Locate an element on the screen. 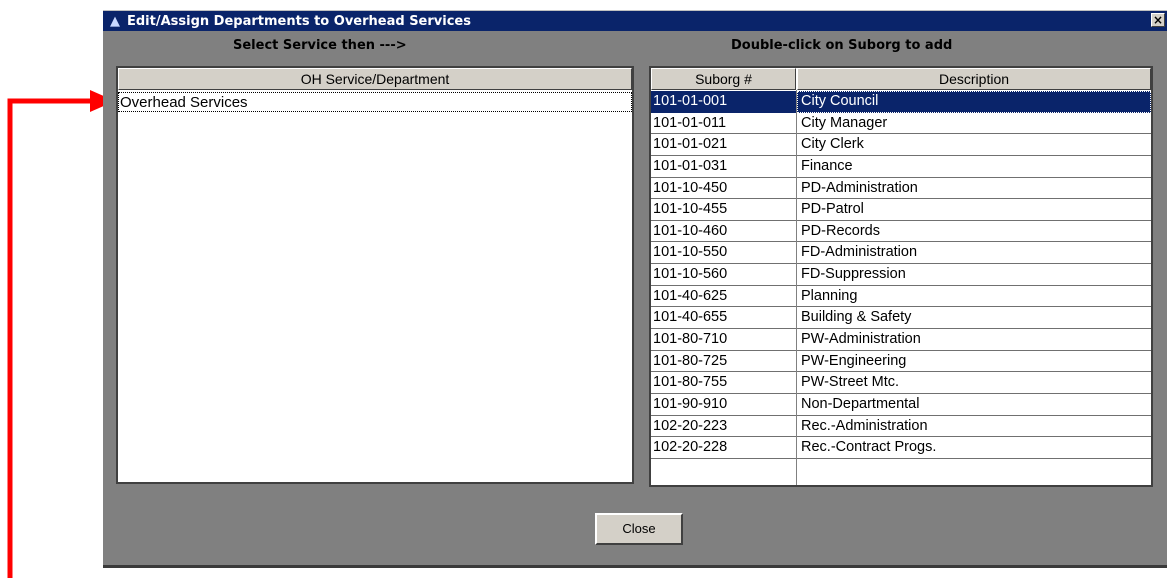 Image resolution: width=1167 pixels, height=578 pixels. suborg-cell: 101-80-755 is located at coordinates (723, 383).